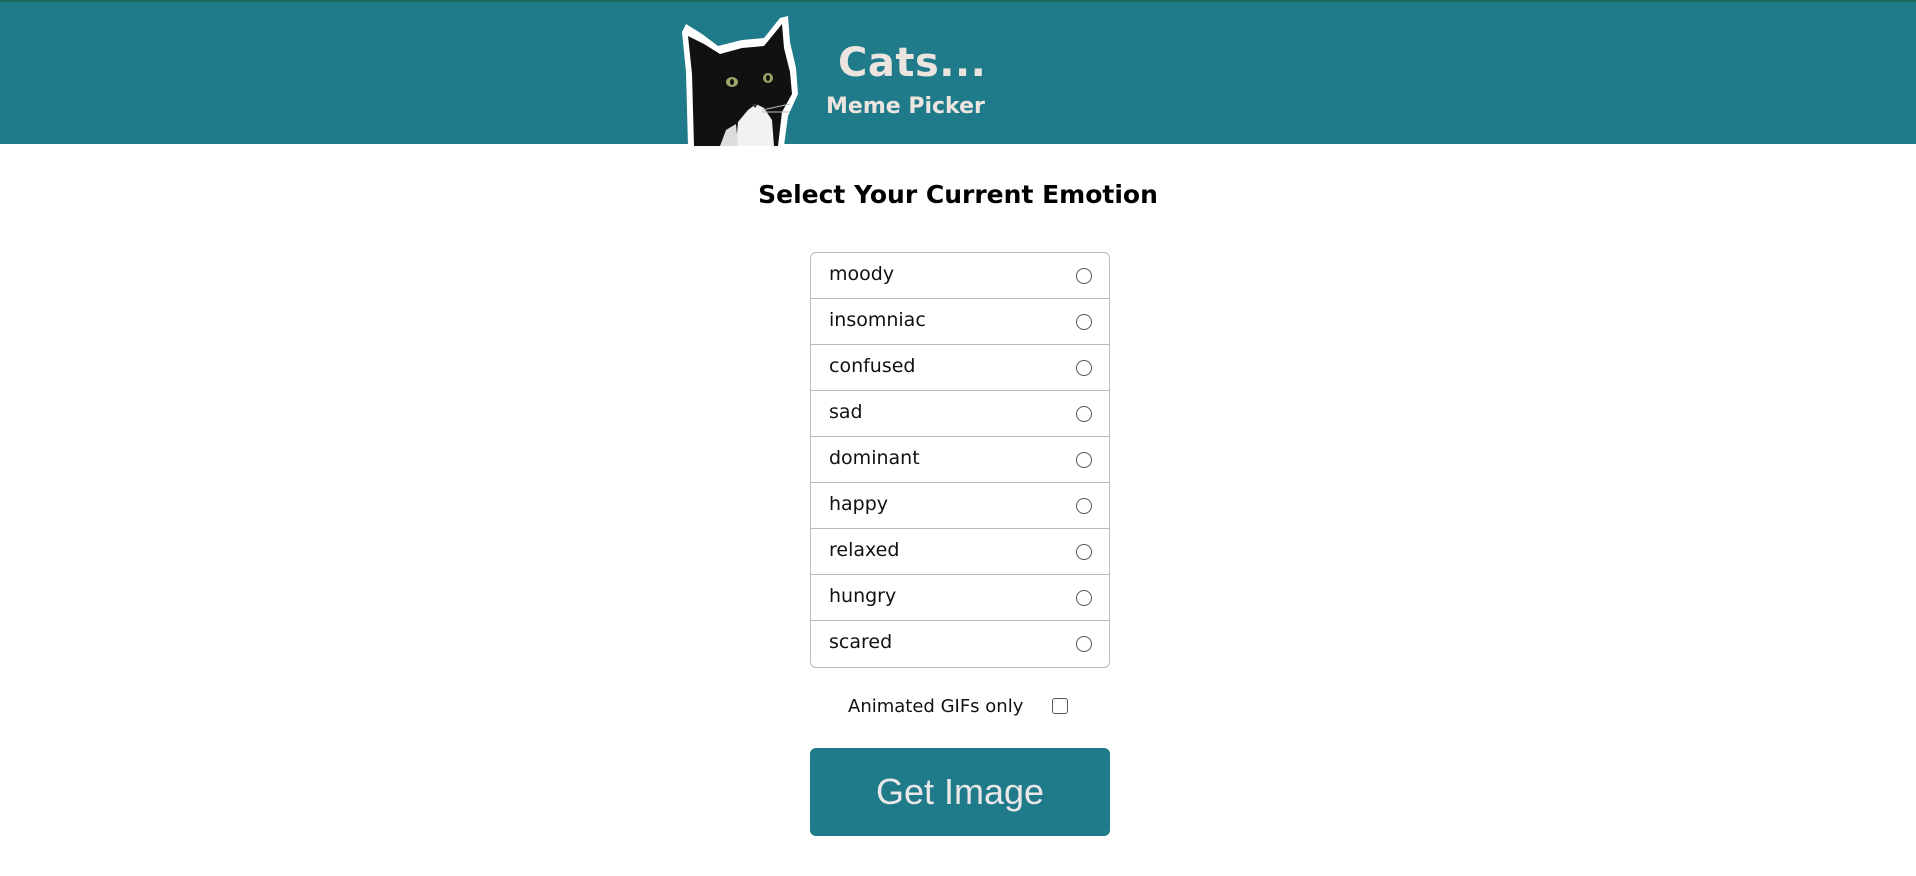  I want to click on gifs-only-checkbox, so click(1060, 706).